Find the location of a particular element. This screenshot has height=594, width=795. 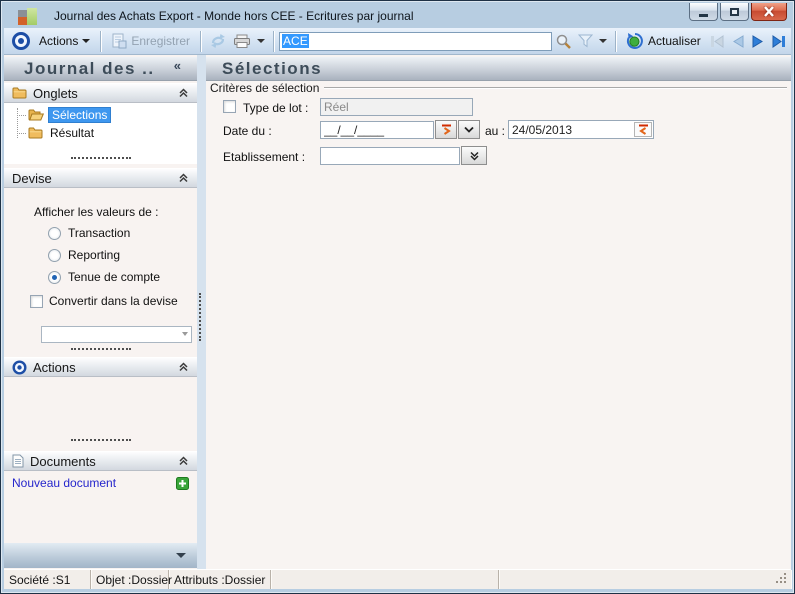

date-du-label: Date du : is located at coordinates (247, 131).